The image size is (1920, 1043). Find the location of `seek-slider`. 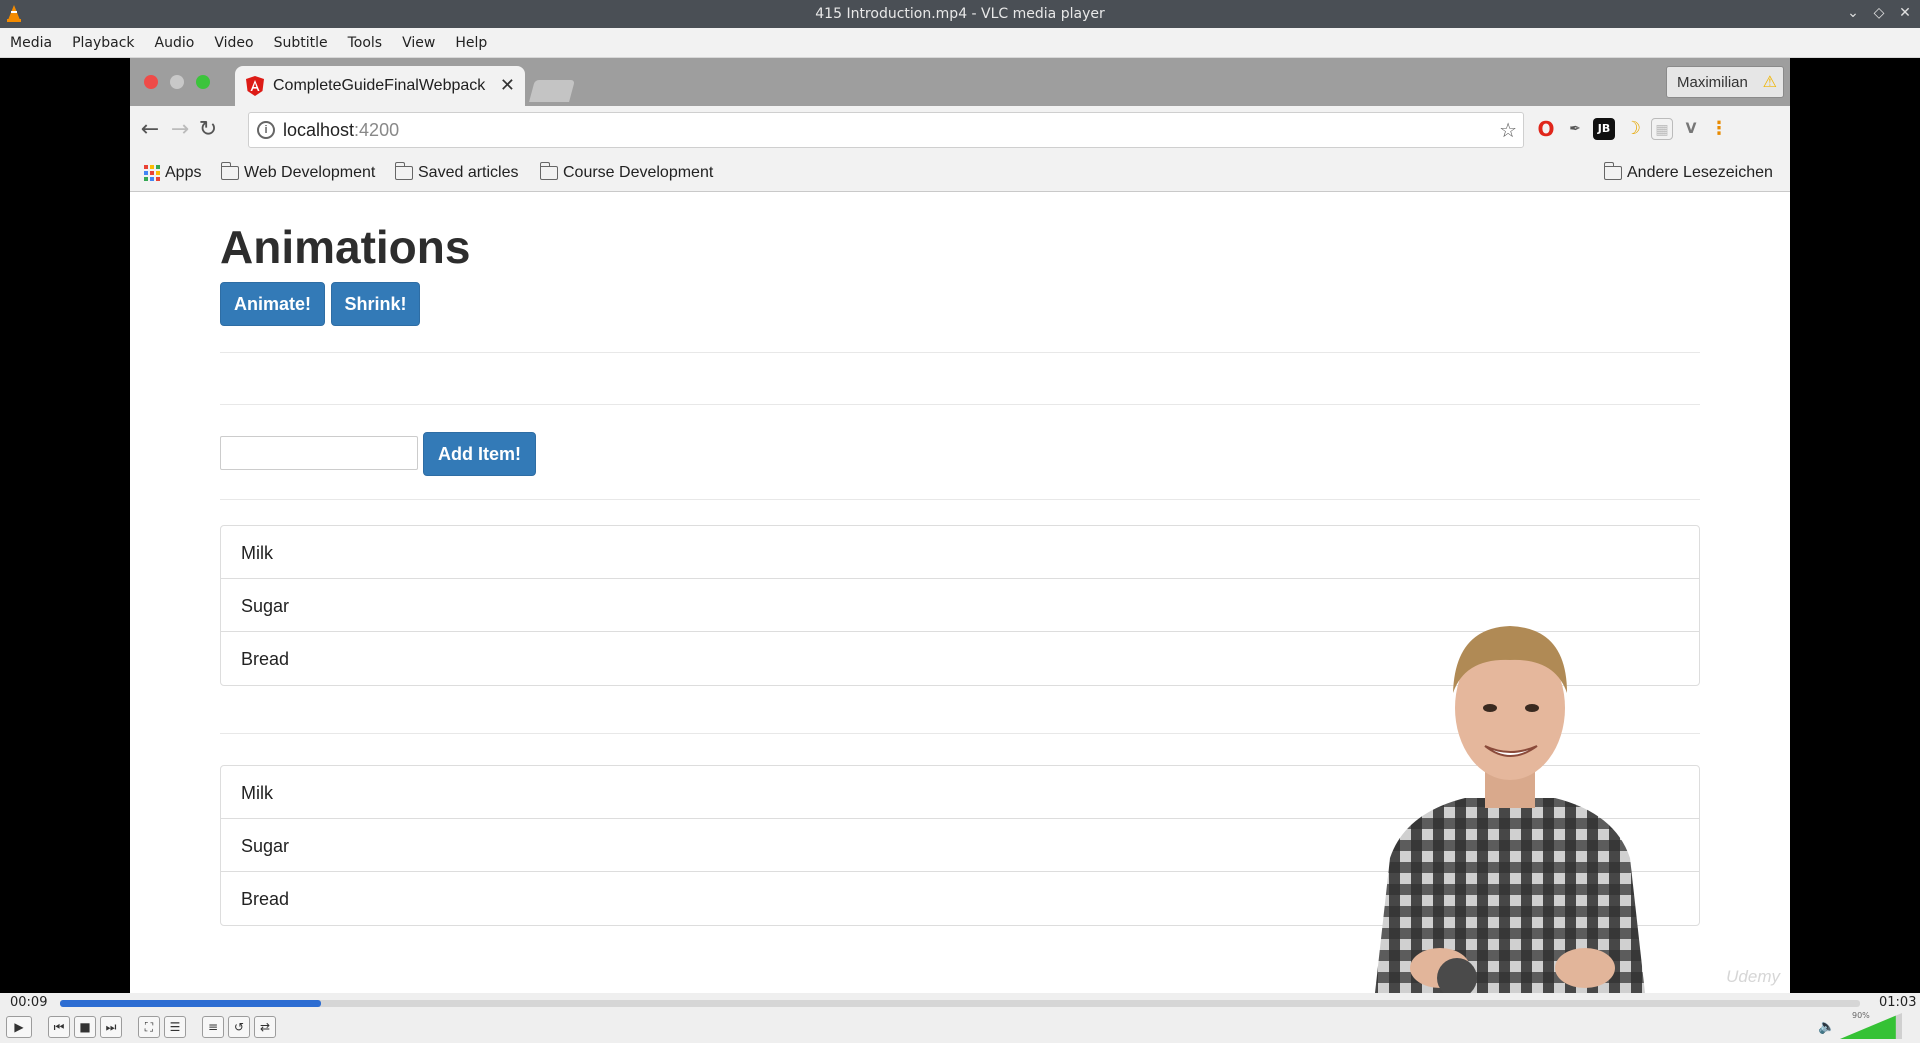

seek-slider is located at coordinates (960, 1003).